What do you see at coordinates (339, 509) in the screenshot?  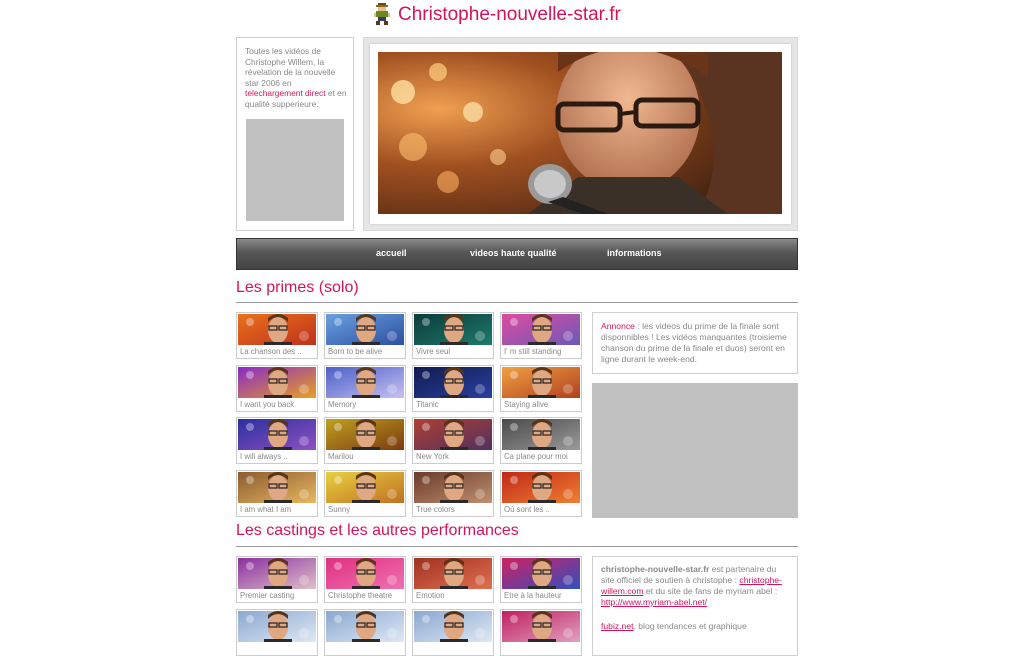 I see `video-thumbnail-label: Sunny` at bounding box center [339, 509].